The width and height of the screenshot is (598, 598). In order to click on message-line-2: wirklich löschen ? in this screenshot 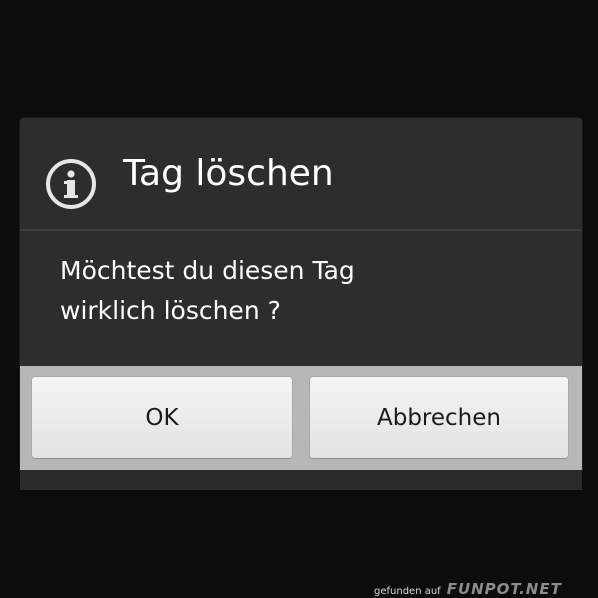, I will do `click(170, 310)`.